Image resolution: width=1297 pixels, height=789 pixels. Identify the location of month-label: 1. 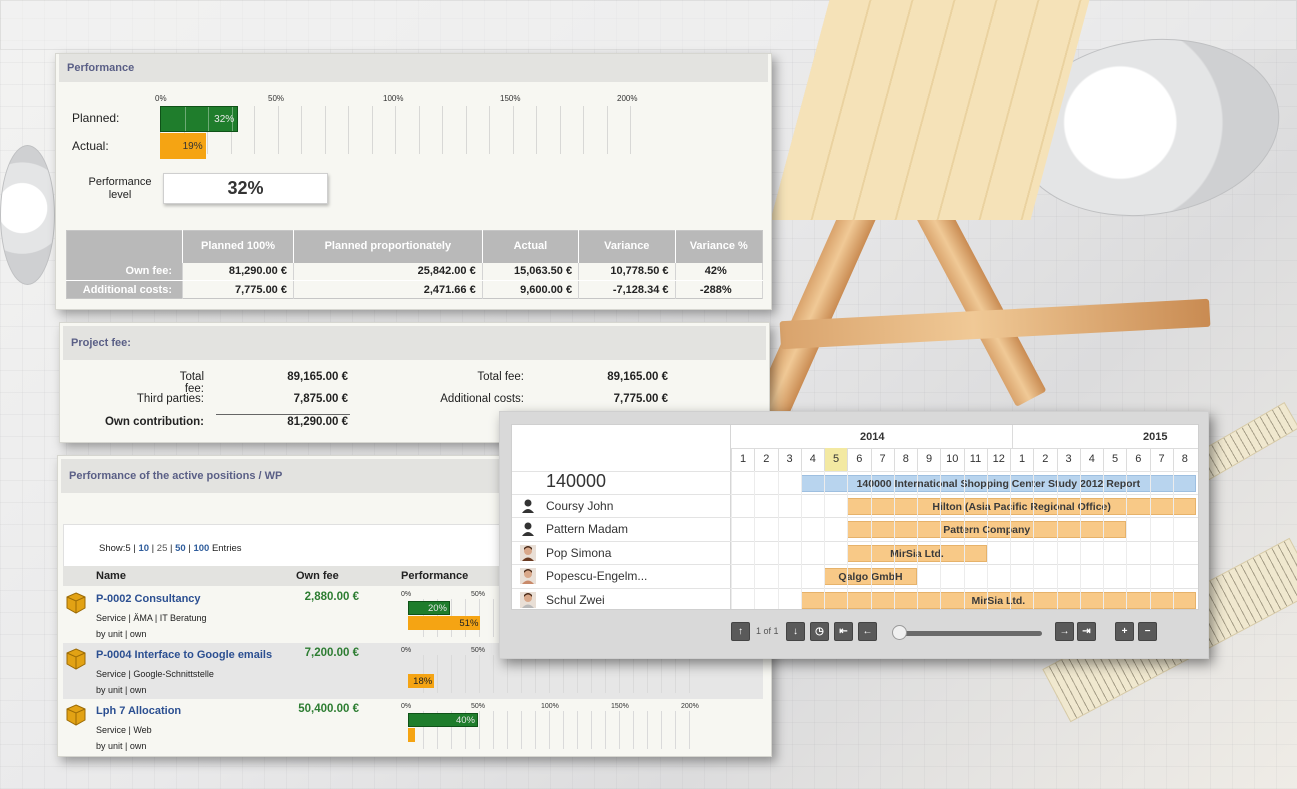
(742, 459).